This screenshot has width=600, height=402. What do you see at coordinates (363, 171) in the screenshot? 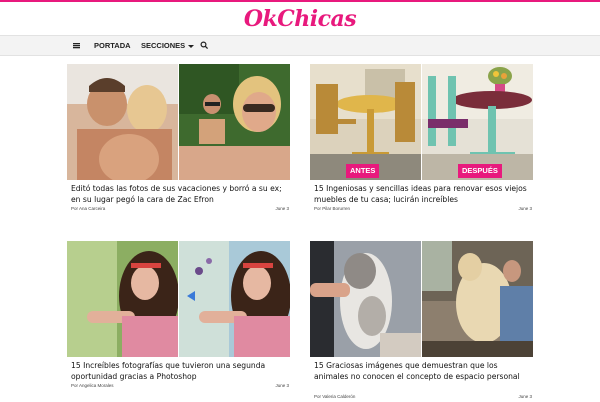
I see `before-badge: ANTES` at bounding box center [363, 171].